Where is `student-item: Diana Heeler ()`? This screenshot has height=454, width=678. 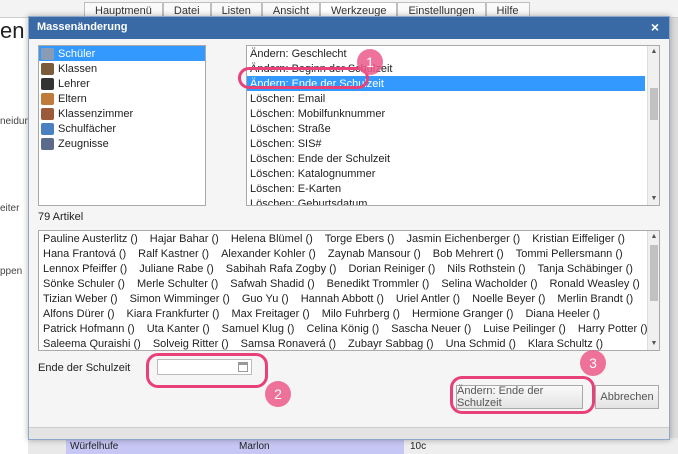
student-item: Diana Heeler () is located at coordinates (562, 314).